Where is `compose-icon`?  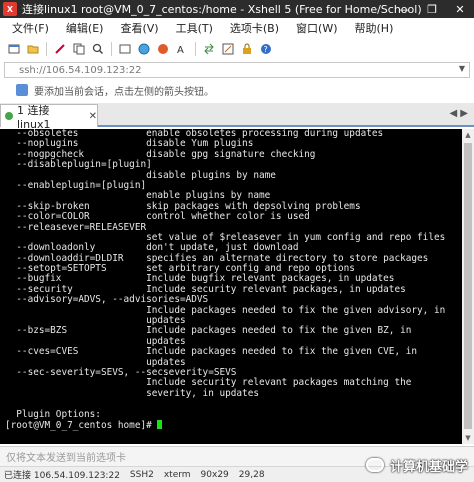 compose-icon is located at coordinates (228, 49).